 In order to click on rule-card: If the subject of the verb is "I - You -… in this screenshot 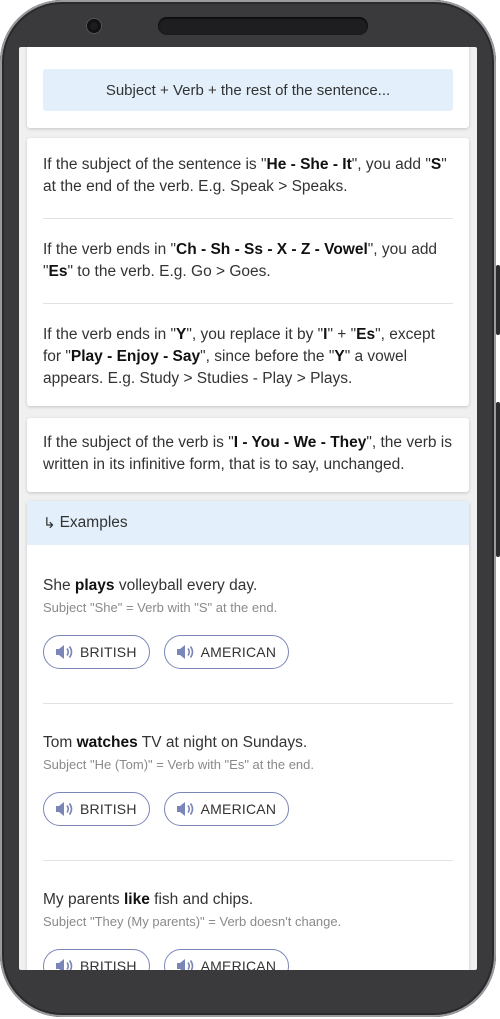, I will do `click(248, 455)`.